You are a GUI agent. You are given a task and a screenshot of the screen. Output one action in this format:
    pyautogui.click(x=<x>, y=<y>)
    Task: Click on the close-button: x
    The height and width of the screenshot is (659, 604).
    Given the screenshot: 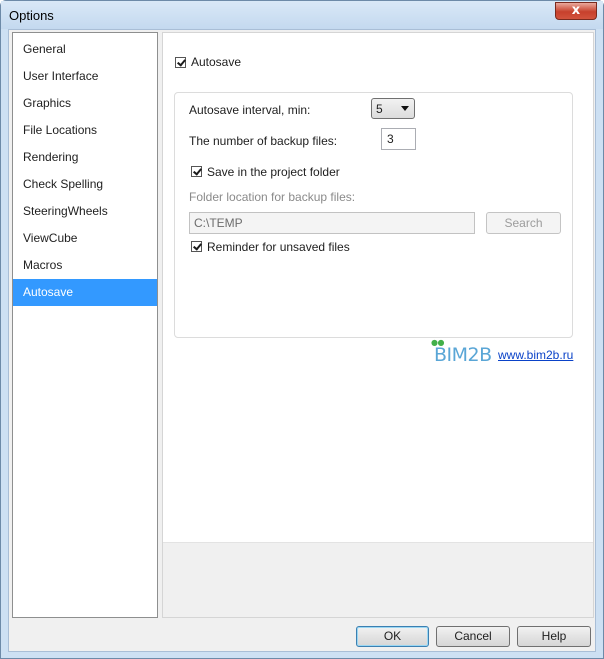 What is the action you would take?
    pyautogui.click(x=576, y=11)
    